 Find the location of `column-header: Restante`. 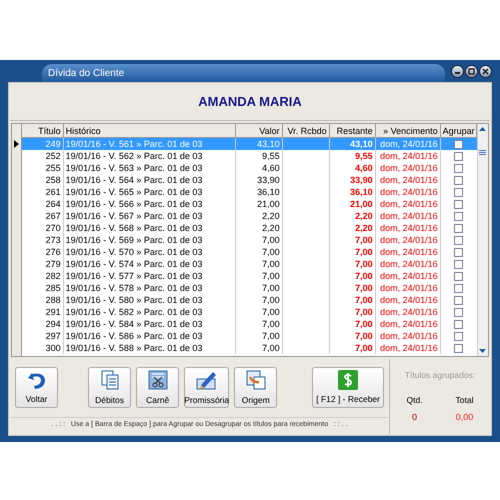

column-header: Restante is located at coordinates (353, 130).